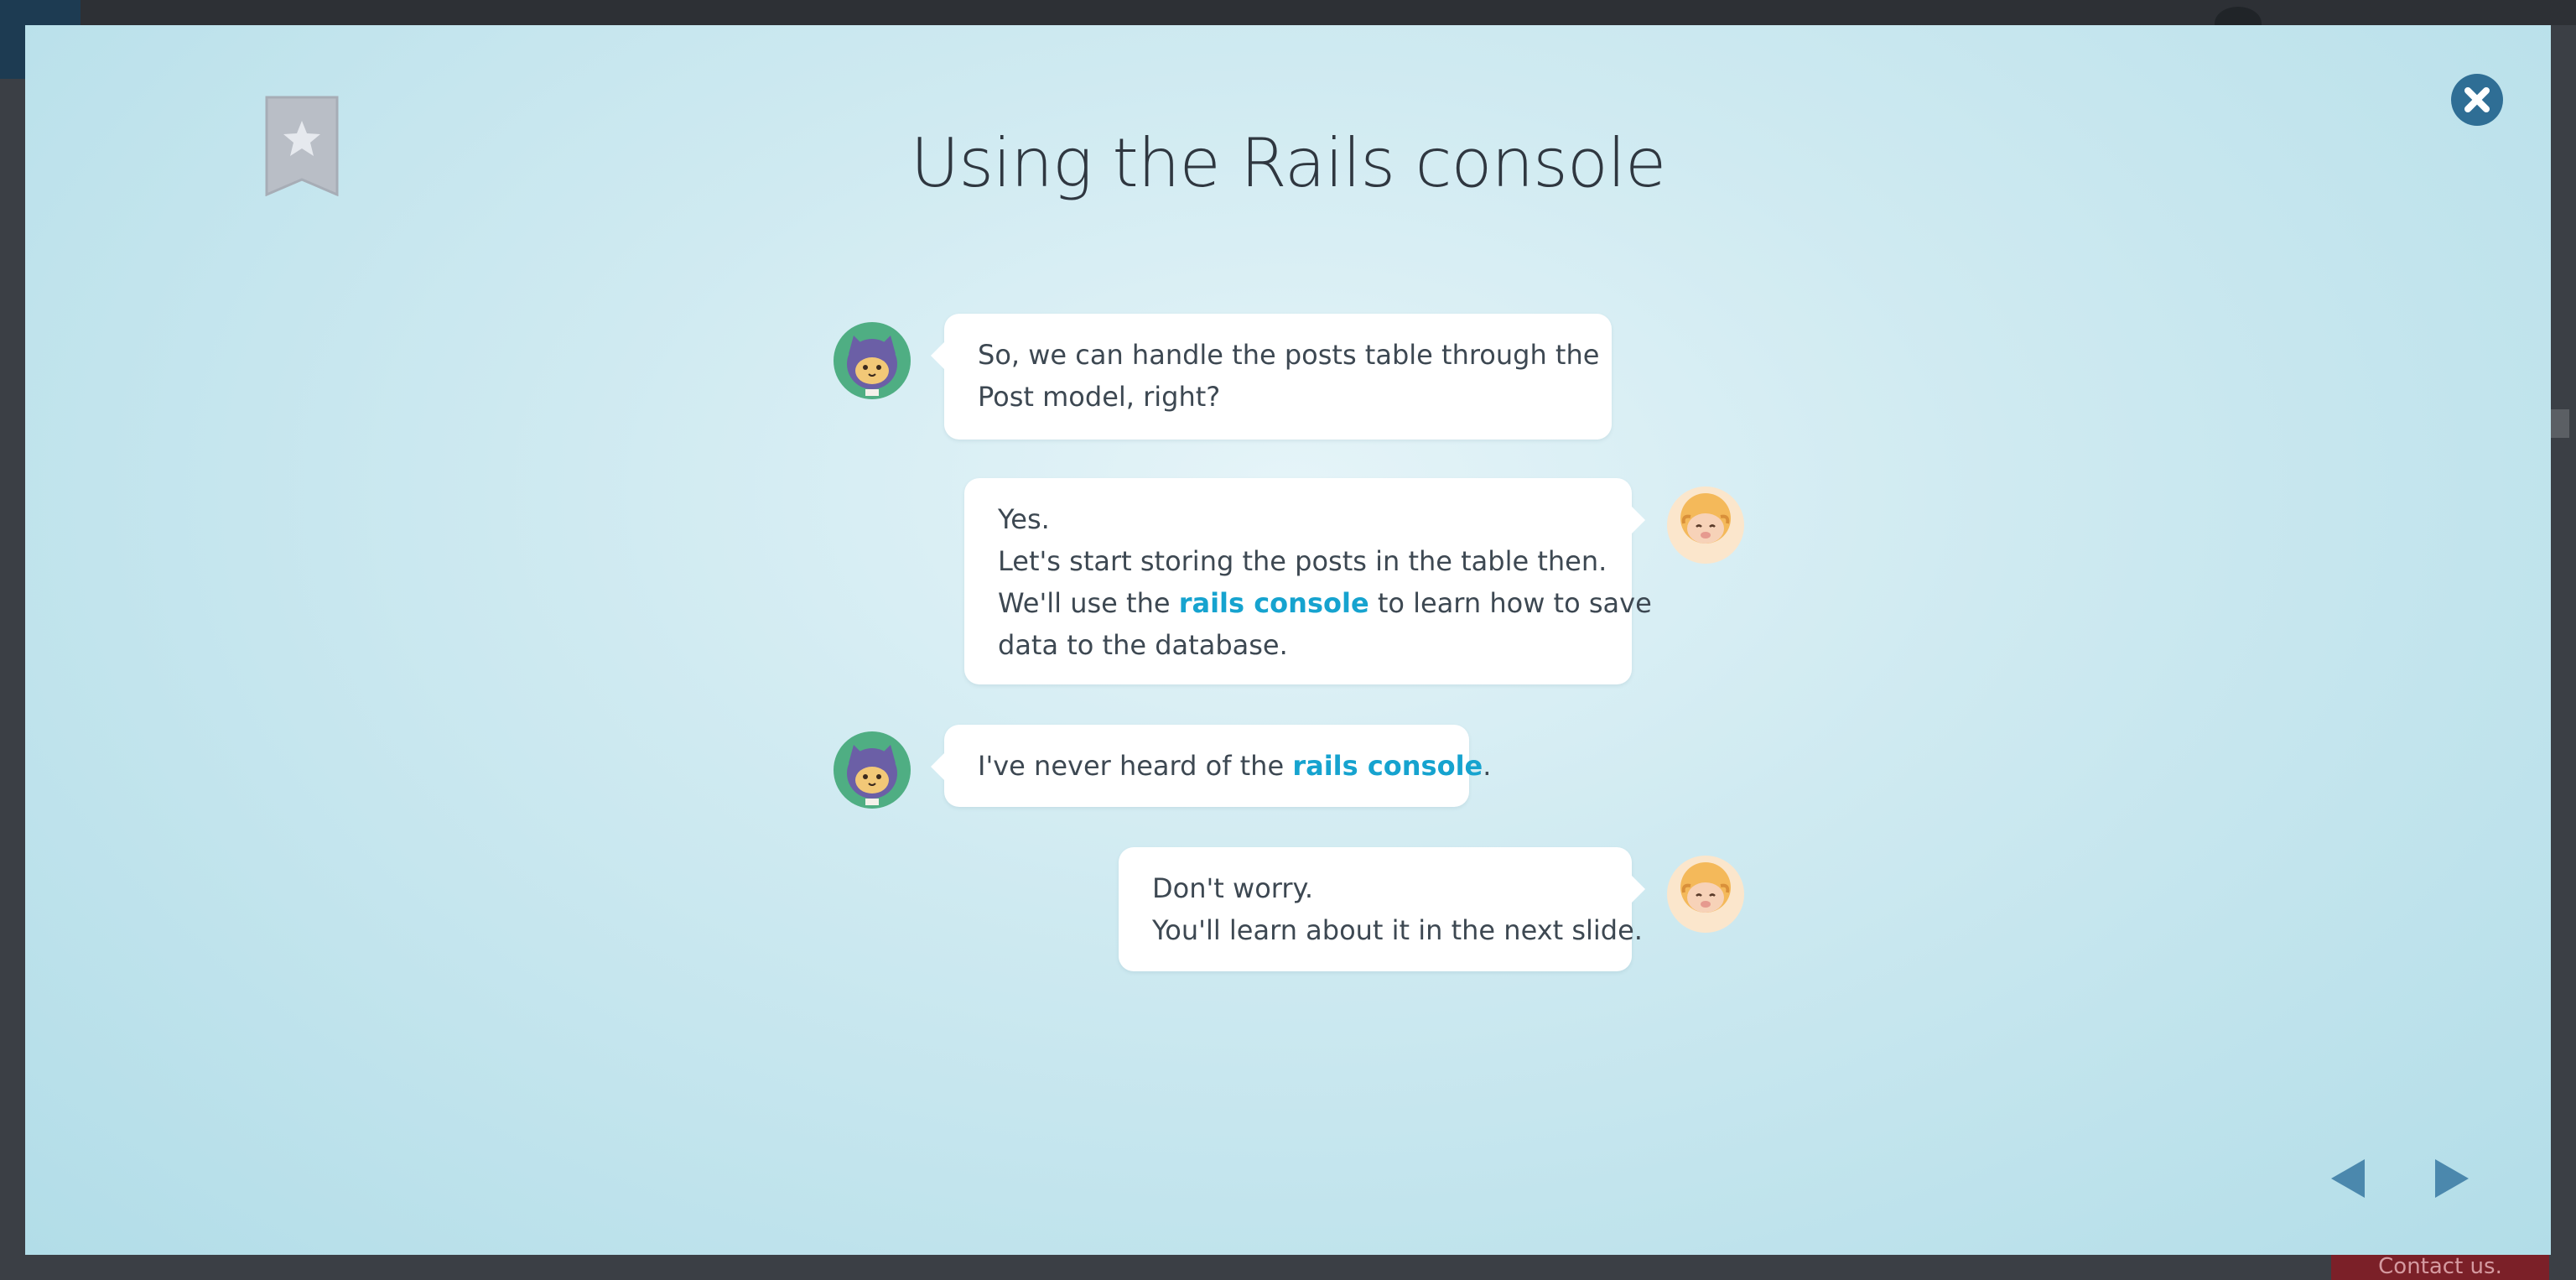  I want to click on message-text: Yes., so click(1024, 519).